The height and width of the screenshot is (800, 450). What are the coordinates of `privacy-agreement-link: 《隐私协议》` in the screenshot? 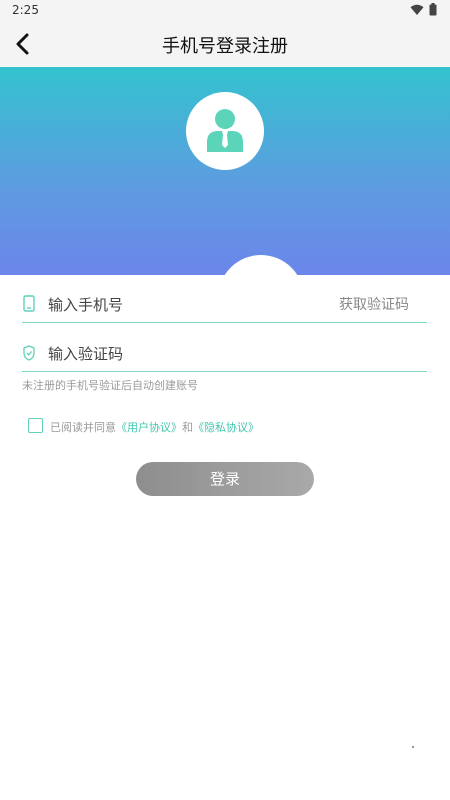 It's located at (226, 427).